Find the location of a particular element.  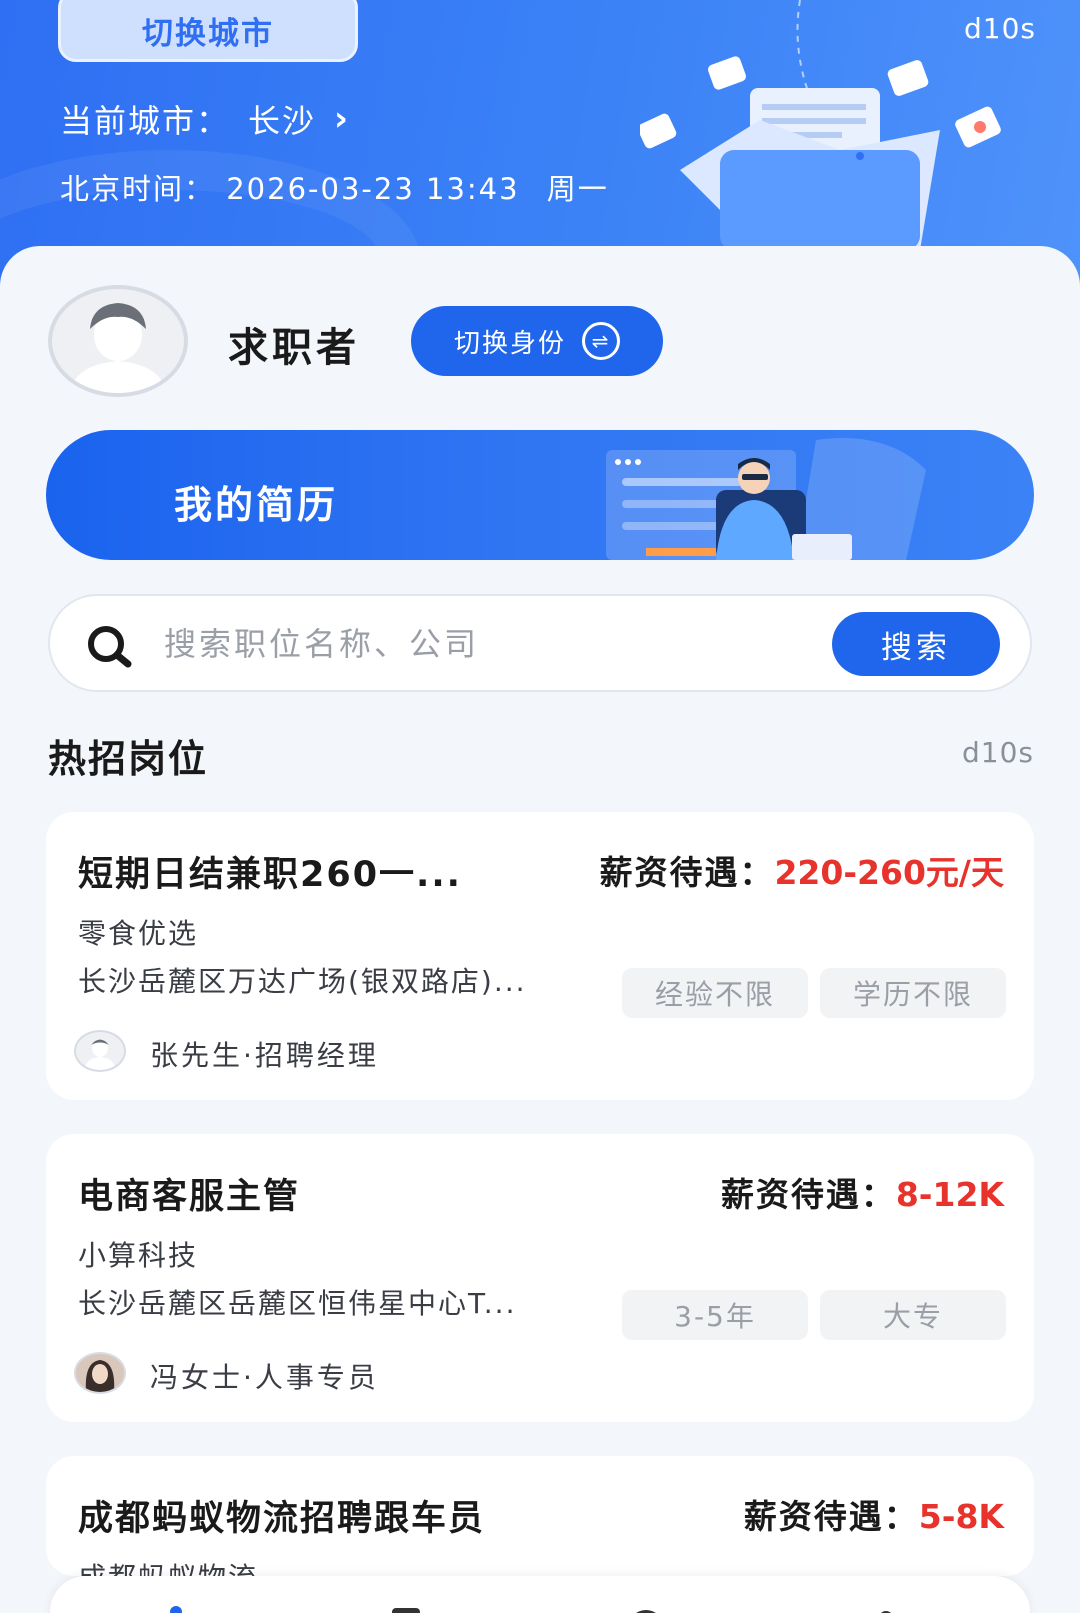

switch-identity-button: 切换身份 ⇌ is located at coordinates (537, 341).